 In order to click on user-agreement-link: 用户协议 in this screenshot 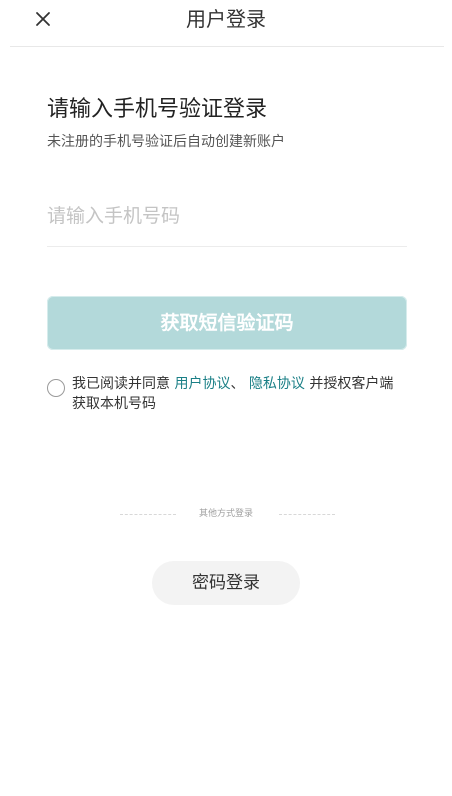, I will do `click(202, 384)`.